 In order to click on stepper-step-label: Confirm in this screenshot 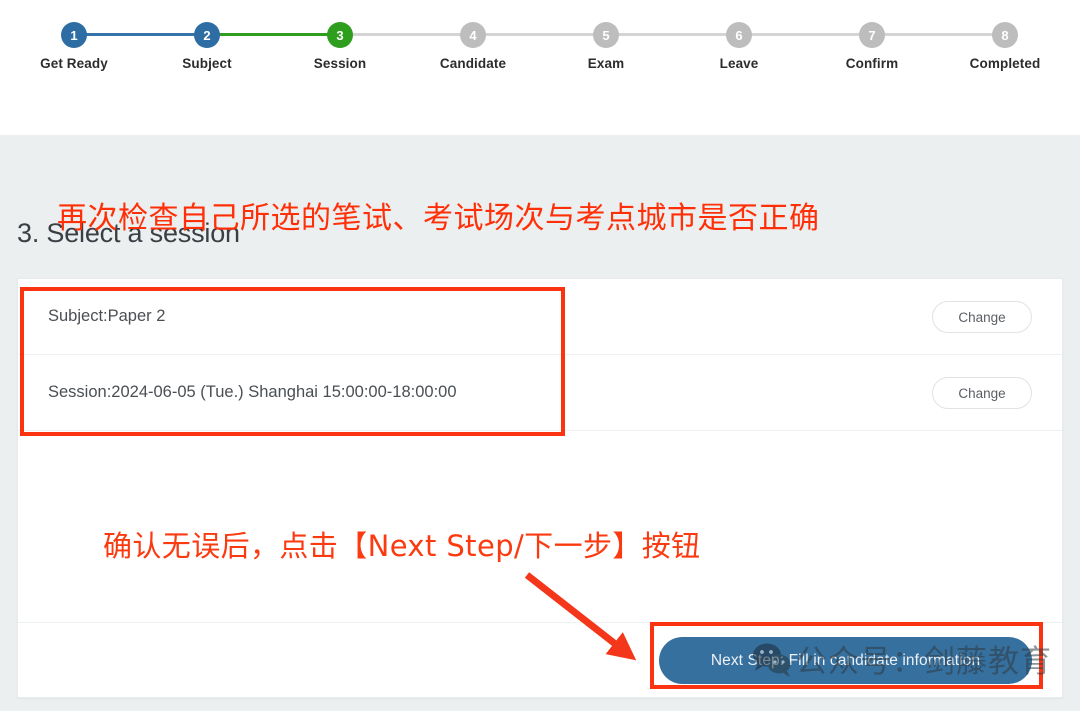, I will do `click(872, 63)`.